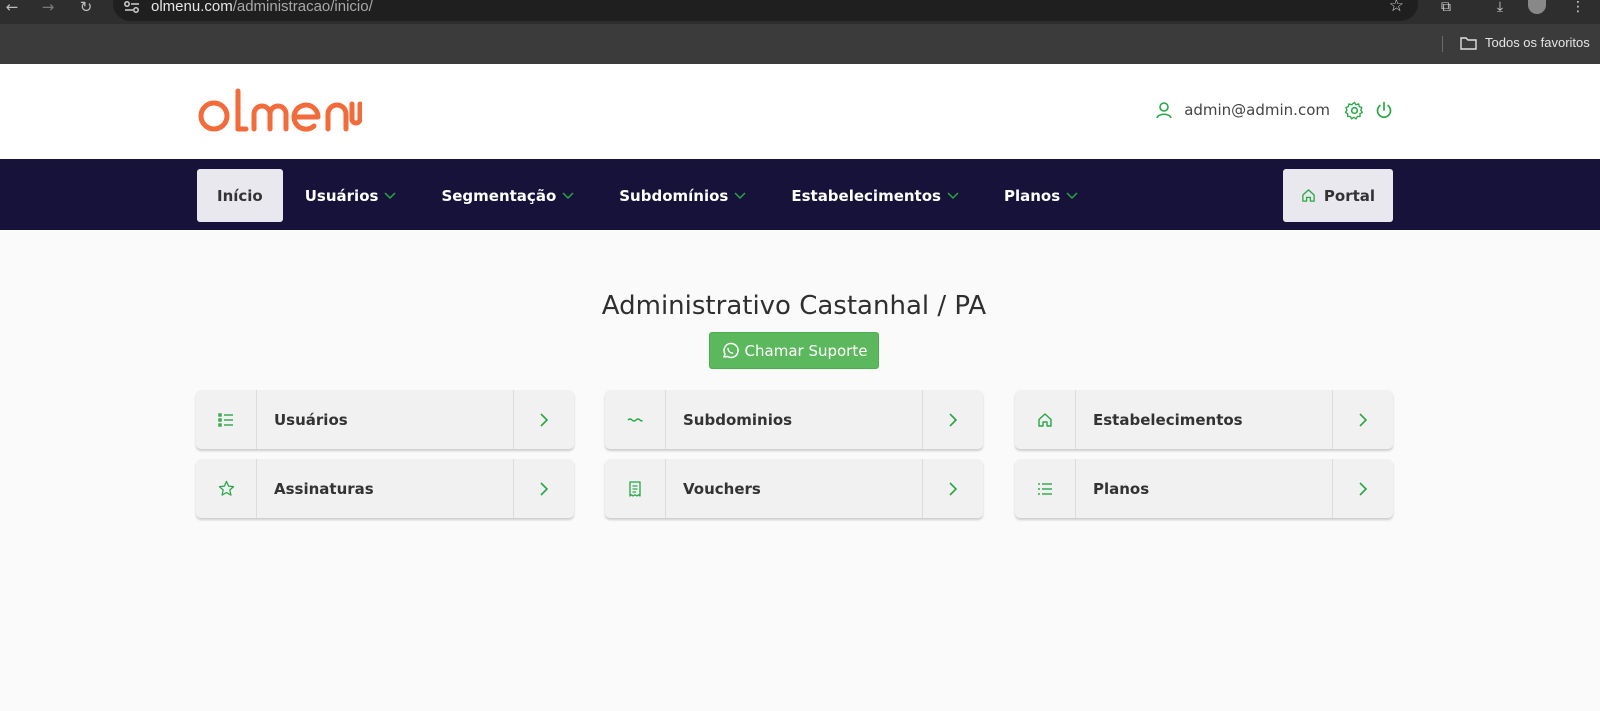 Image resolution: width=1600 pixels, height=711 pixels. I want to click on url-text: olmenu.com/administracao/inicio/, so click(262, 7).